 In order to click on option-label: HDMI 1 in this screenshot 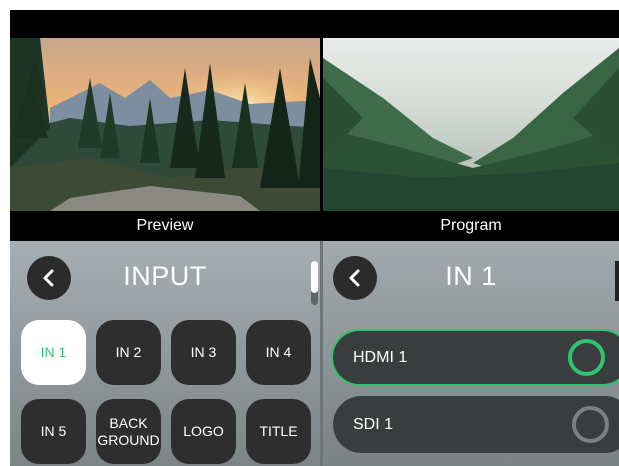, I will do `click(380, 357)`.